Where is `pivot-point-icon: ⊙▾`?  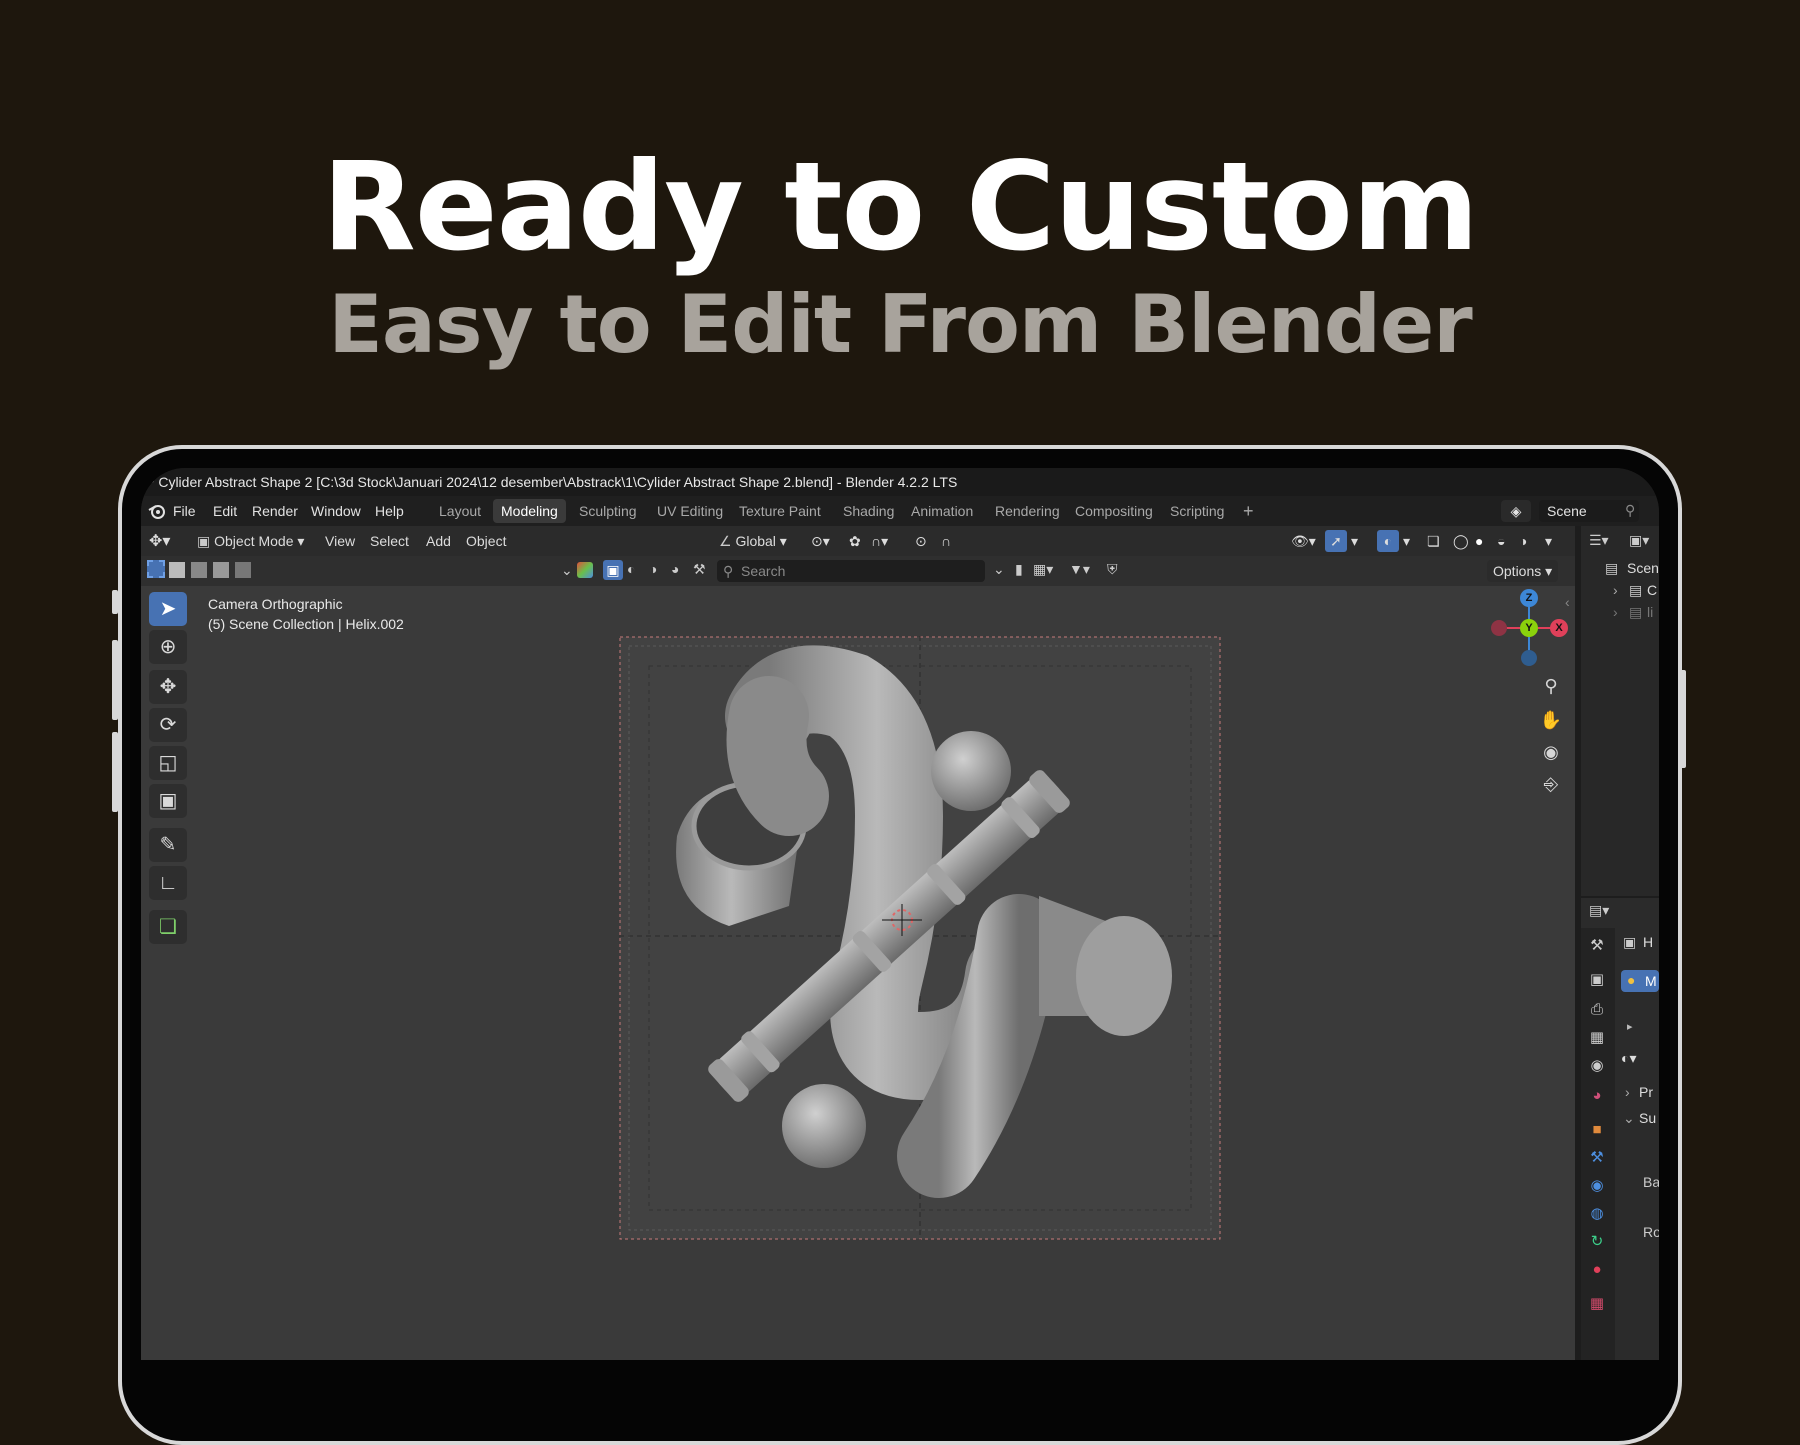 pivot-point-icon: ⊙▾ is located at coordinates (820, 541).